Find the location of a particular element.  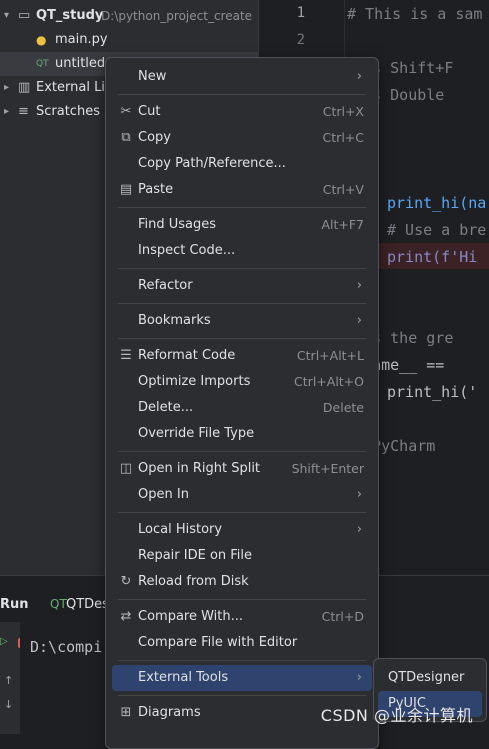

tree-item-main-py: ● main.py is located at coordinates (129, 40).